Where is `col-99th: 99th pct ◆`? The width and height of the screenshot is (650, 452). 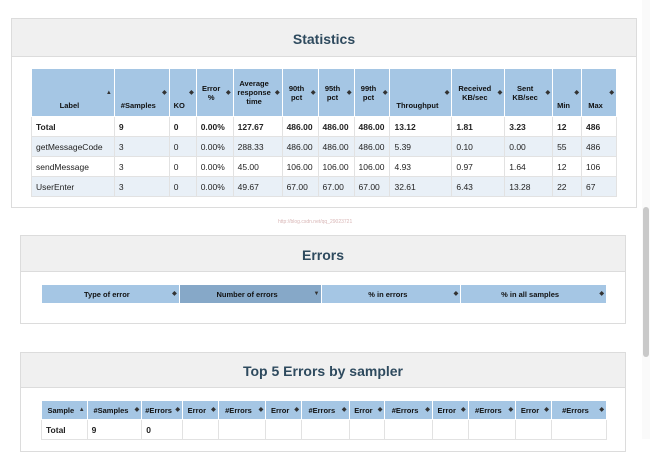 col-99th: 99th pct ◆ is located at coordinates (372, 92).